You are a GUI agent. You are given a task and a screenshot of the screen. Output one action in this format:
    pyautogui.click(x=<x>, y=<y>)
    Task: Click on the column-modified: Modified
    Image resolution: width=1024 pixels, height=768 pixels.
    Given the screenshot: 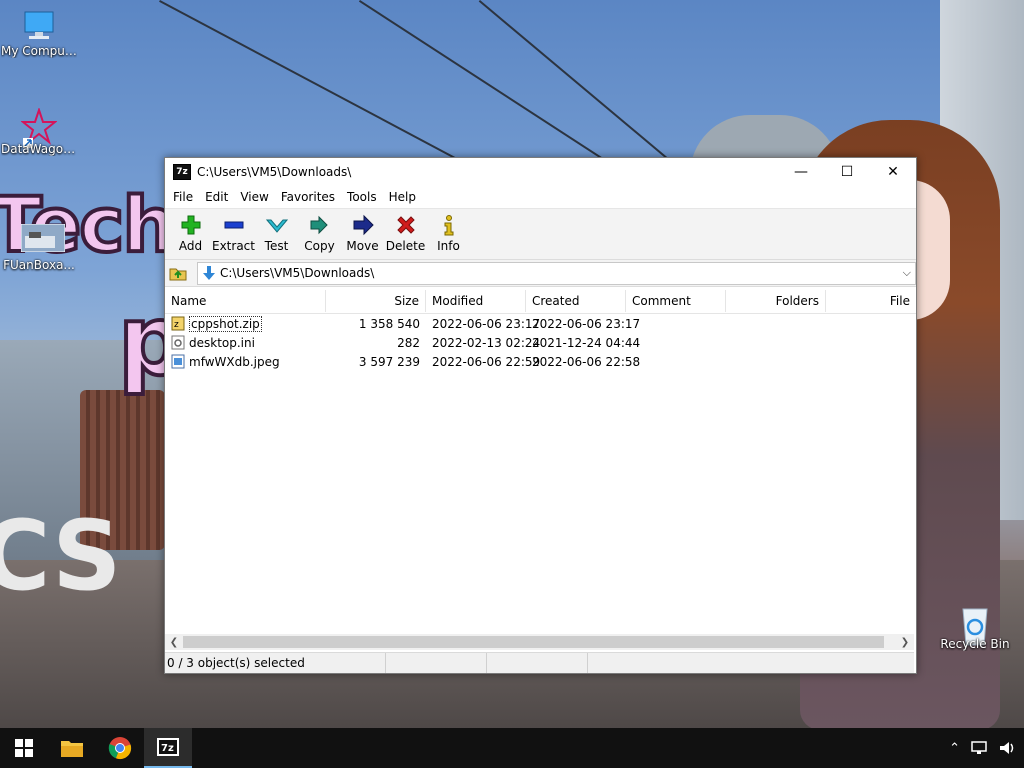 What is the action you would take?
    pyautogui.click(x=476, y=301)
    